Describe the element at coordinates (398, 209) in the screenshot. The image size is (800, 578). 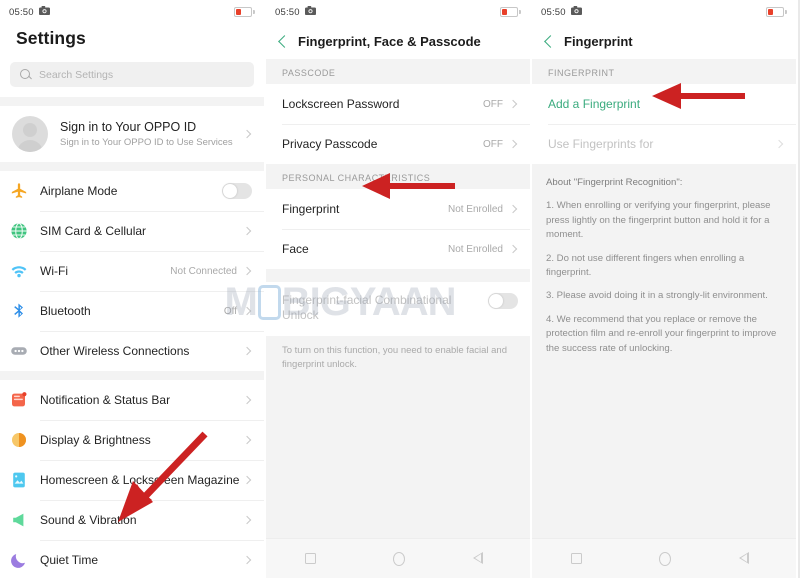
I see `row-fingerprint: Fingerprint Not Enrolled` at that location.